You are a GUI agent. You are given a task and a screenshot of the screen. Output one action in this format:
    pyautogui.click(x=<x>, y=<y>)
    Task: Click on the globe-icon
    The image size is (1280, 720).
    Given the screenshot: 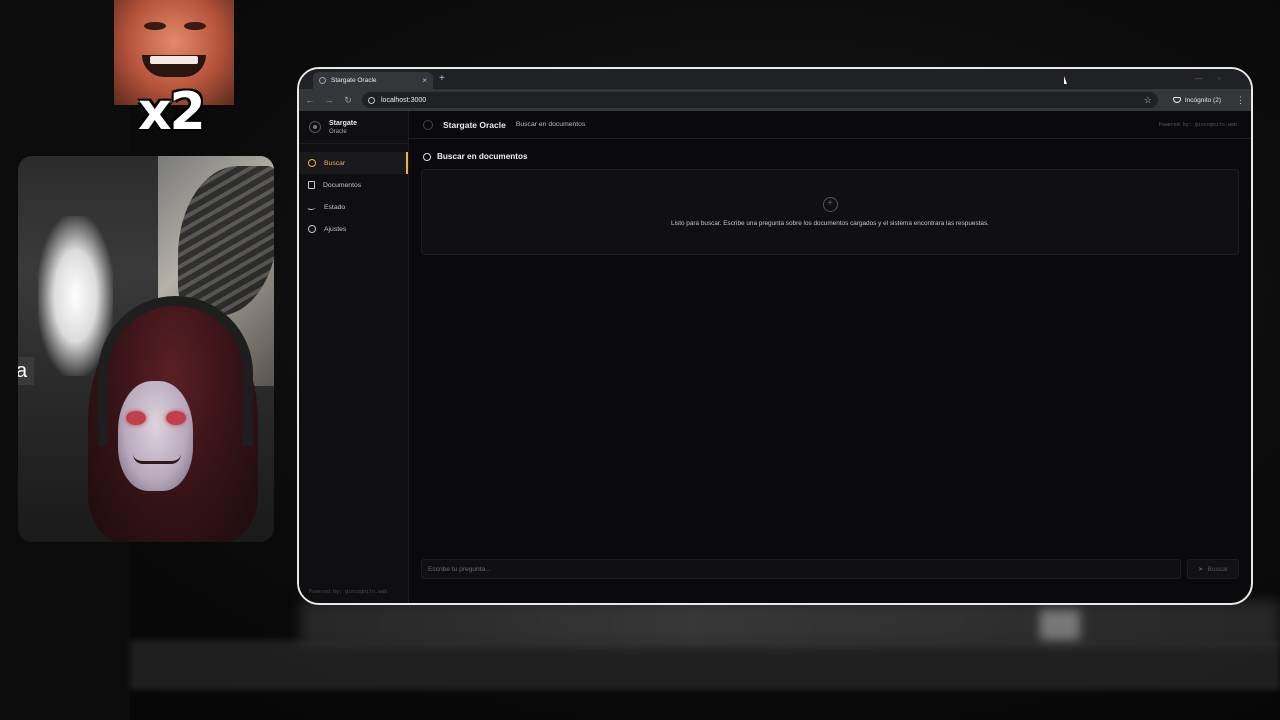 What is the action you would take?
    pyautogui.click(x=322, y=80)
    